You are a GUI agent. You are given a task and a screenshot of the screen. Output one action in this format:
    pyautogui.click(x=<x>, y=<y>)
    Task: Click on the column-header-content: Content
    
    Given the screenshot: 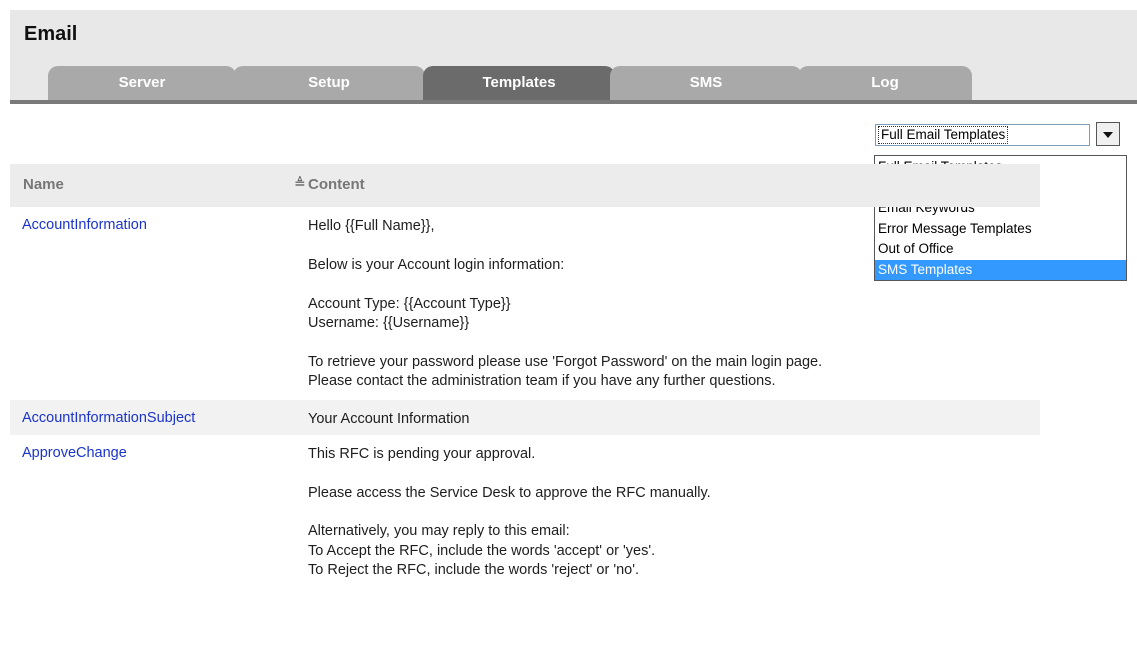 What is the action you would take?
    pyautogui.click(x=336, y=184)
    